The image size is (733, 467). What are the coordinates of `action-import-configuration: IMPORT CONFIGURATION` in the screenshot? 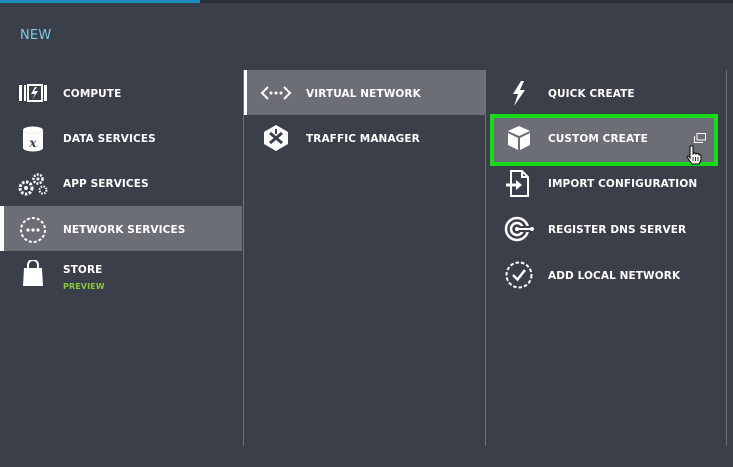 It's located at (606, 182).